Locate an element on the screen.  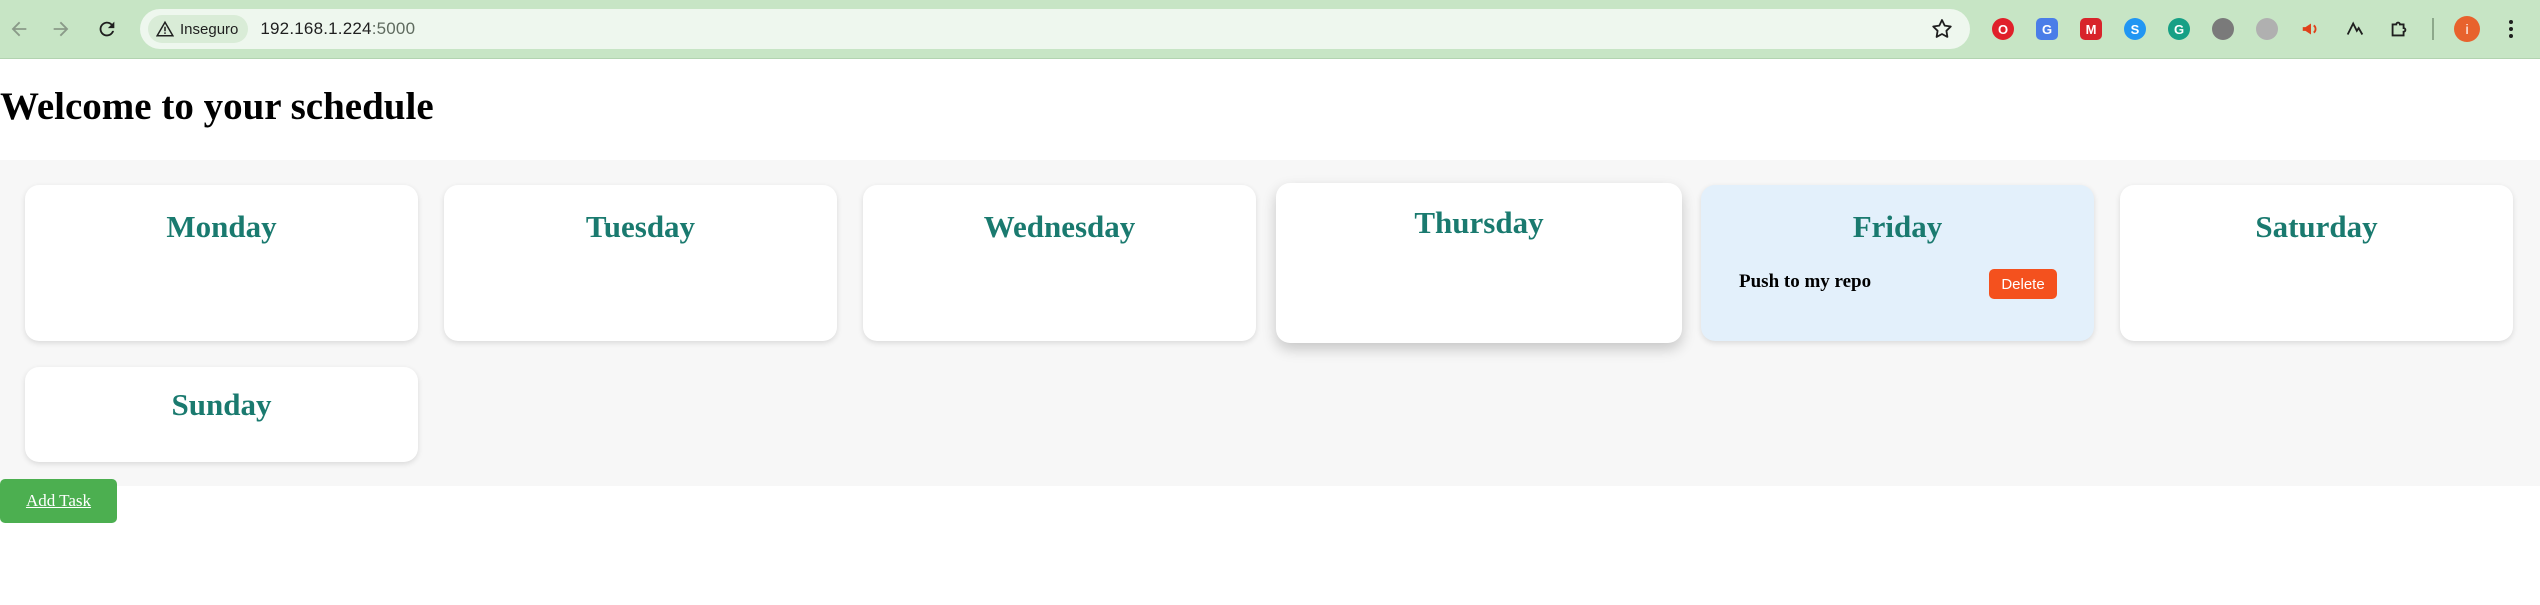
kebab-menu-icon is located at coordinates (2511, 29).